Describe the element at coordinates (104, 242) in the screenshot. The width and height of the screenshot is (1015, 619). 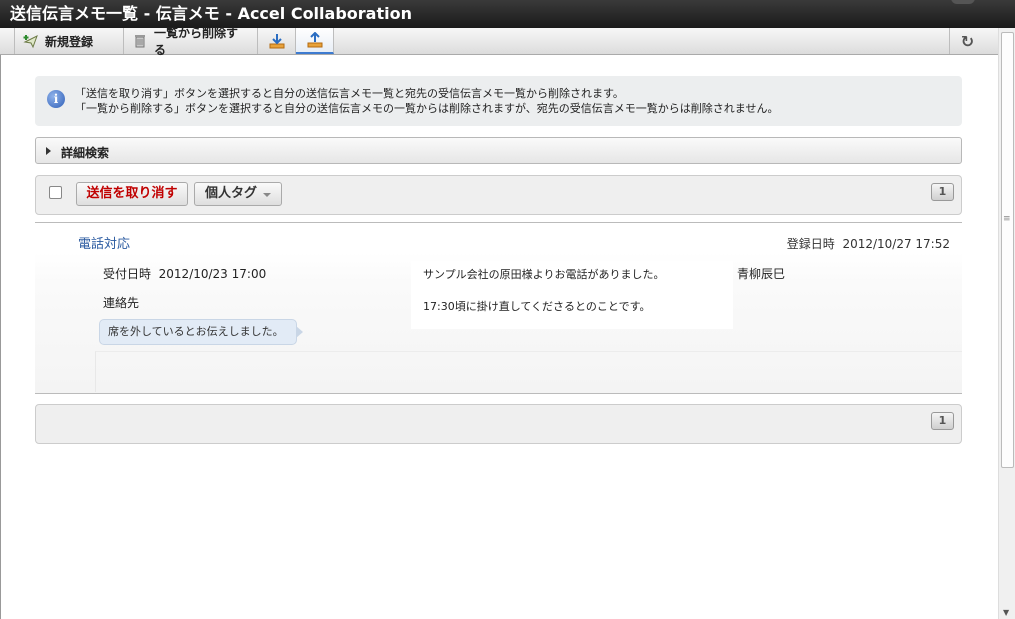
I see `memo-subject-link: 電話対応` at that location.